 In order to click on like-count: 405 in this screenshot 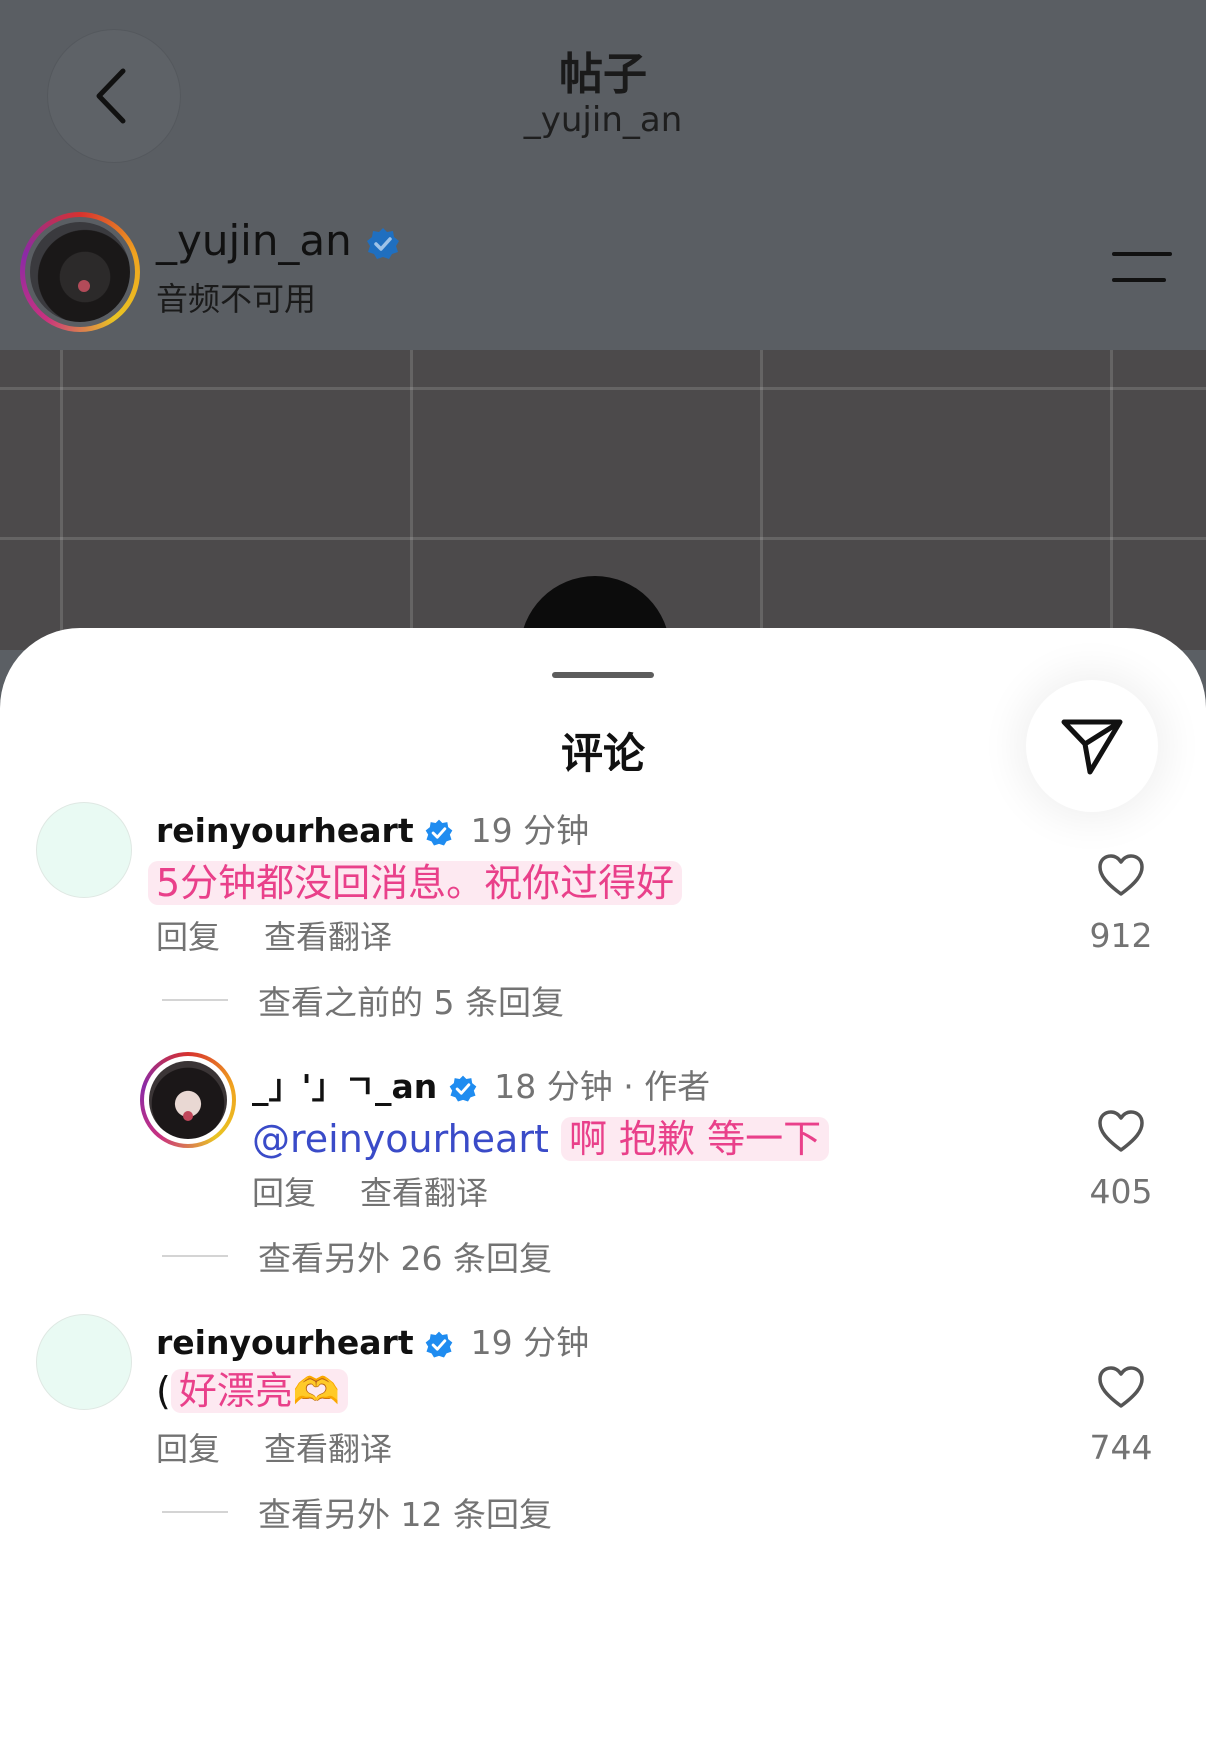, I will do `click(1121, 1191)`.